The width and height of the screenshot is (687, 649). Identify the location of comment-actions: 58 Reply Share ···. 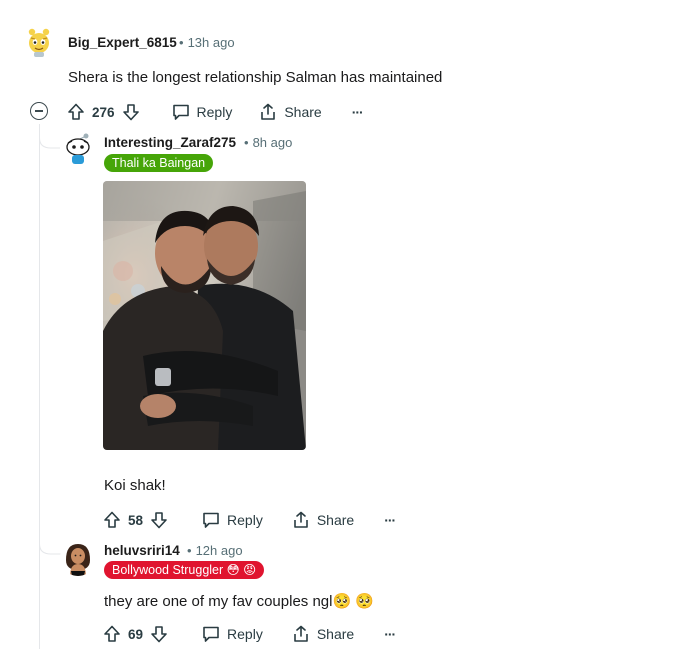
(249, 520).